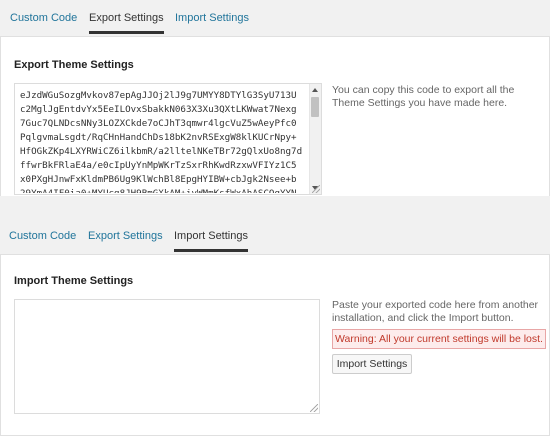 The height and width of the screenshot is (436, 550). Describe the element at coordinates (372, 364) in the screenshot. I see `import-settings-button: Import Settings` at that location.